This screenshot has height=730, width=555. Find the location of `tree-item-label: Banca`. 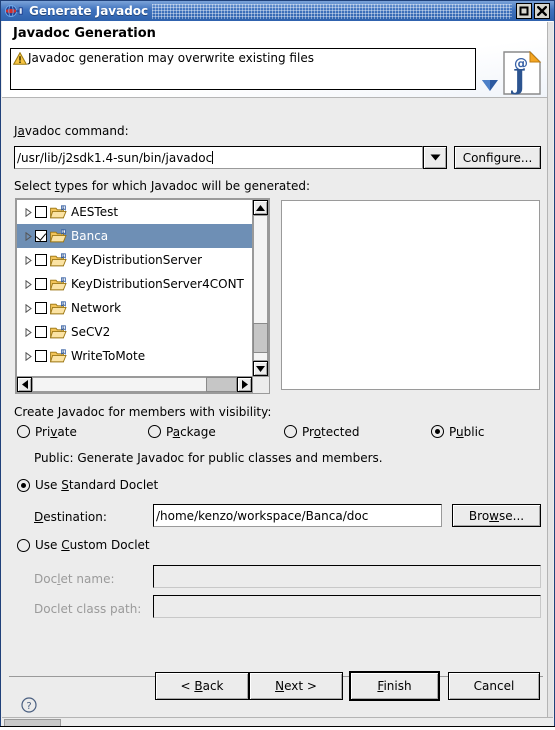

tree-item-label: Banca is located at coordinates (90, 236).